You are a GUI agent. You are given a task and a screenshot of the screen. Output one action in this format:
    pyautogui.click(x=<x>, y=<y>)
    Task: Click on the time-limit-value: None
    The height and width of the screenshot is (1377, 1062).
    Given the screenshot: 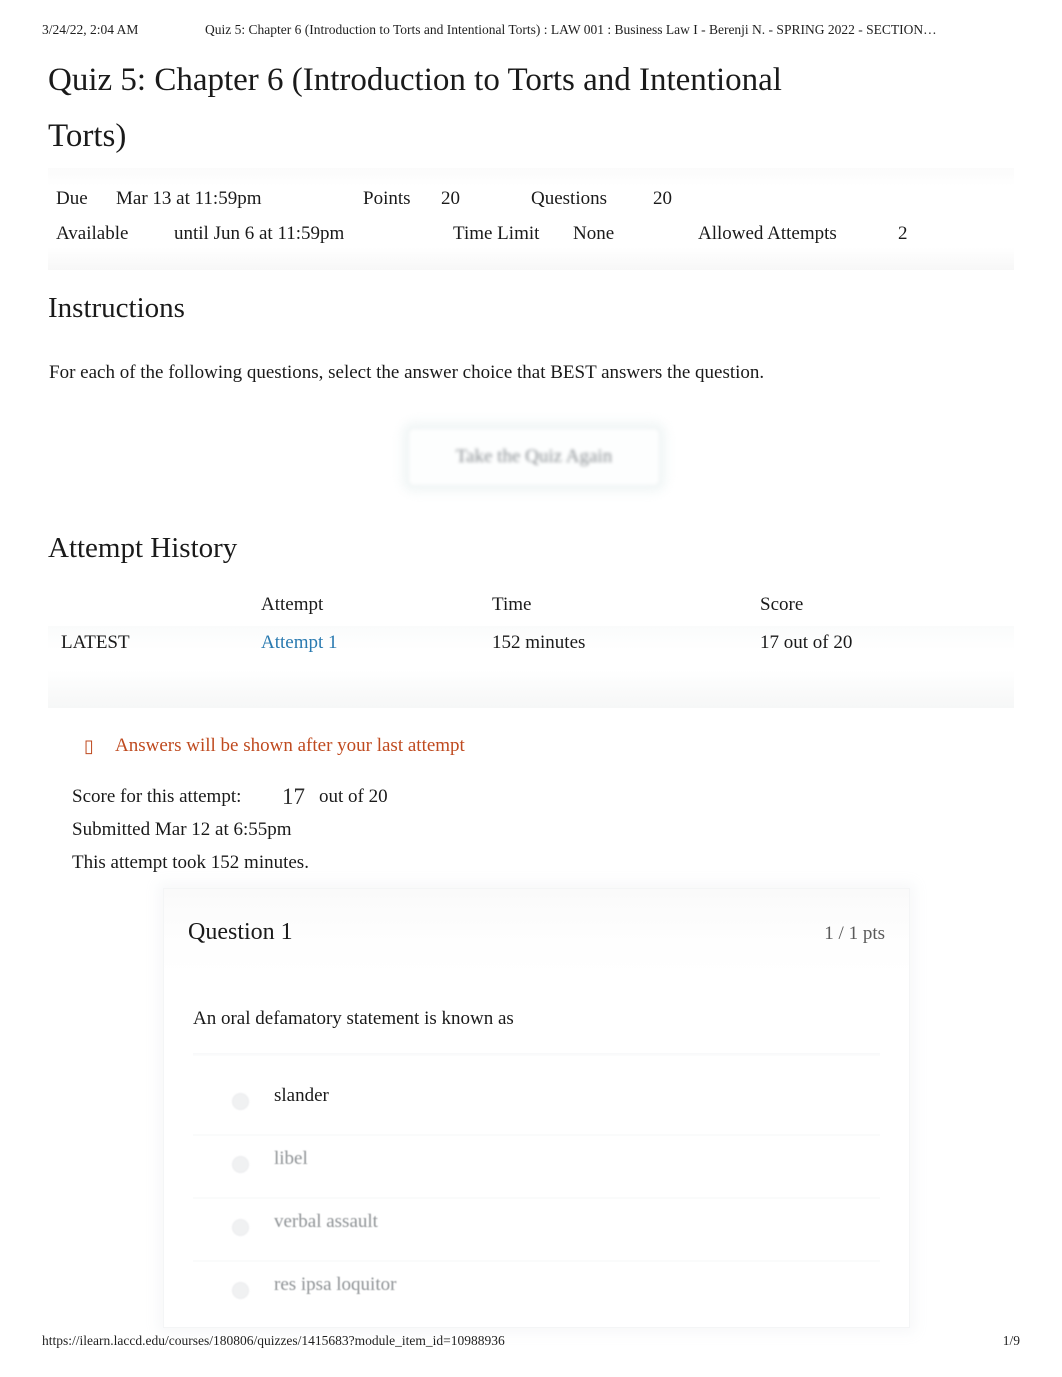 What is the action you would take?
    pyautogui.click(x=594, y=233)
    